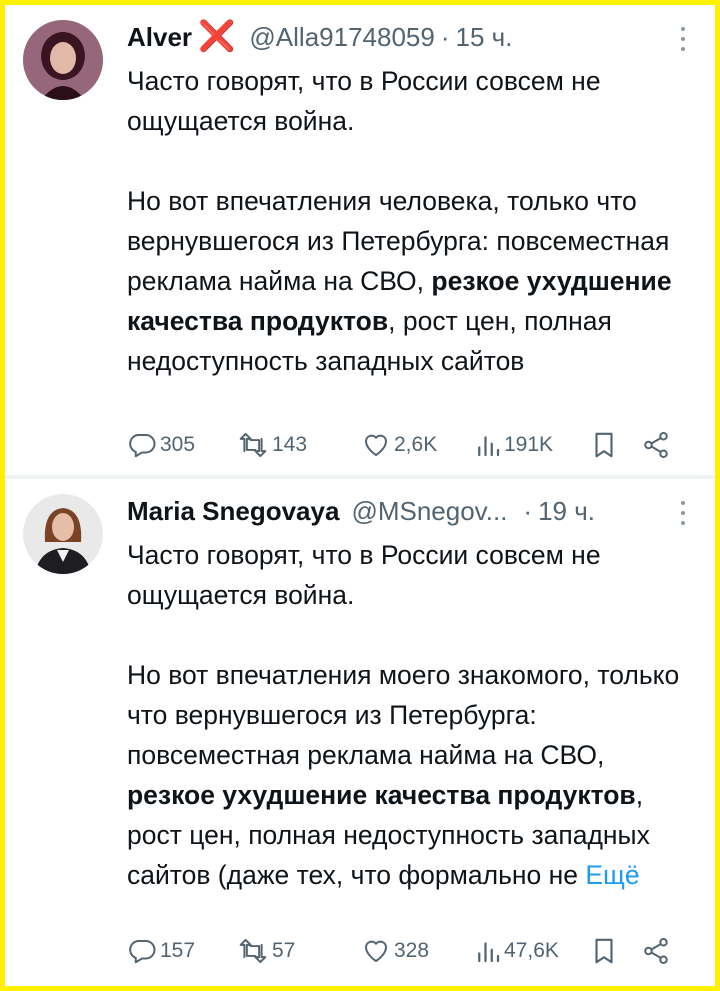  Describe the element at coordinates (529, 444) in the screenshot. I see `view-count: 191K` at that location.